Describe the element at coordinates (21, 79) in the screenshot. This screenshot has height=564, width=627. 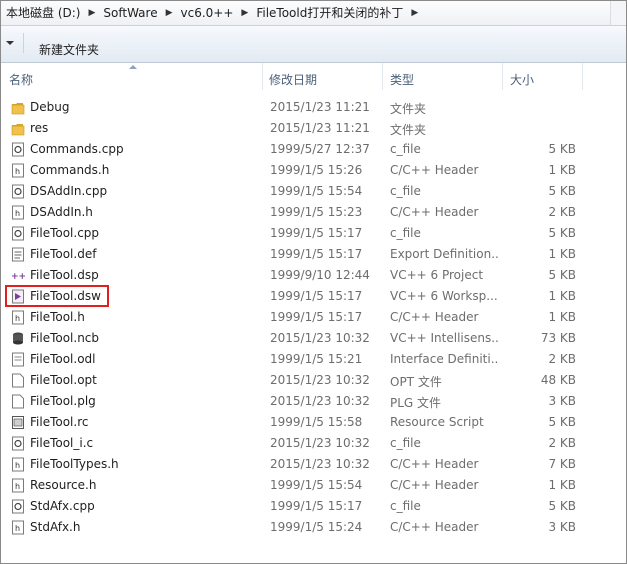
I see `column-header-name: 名称` at that location.